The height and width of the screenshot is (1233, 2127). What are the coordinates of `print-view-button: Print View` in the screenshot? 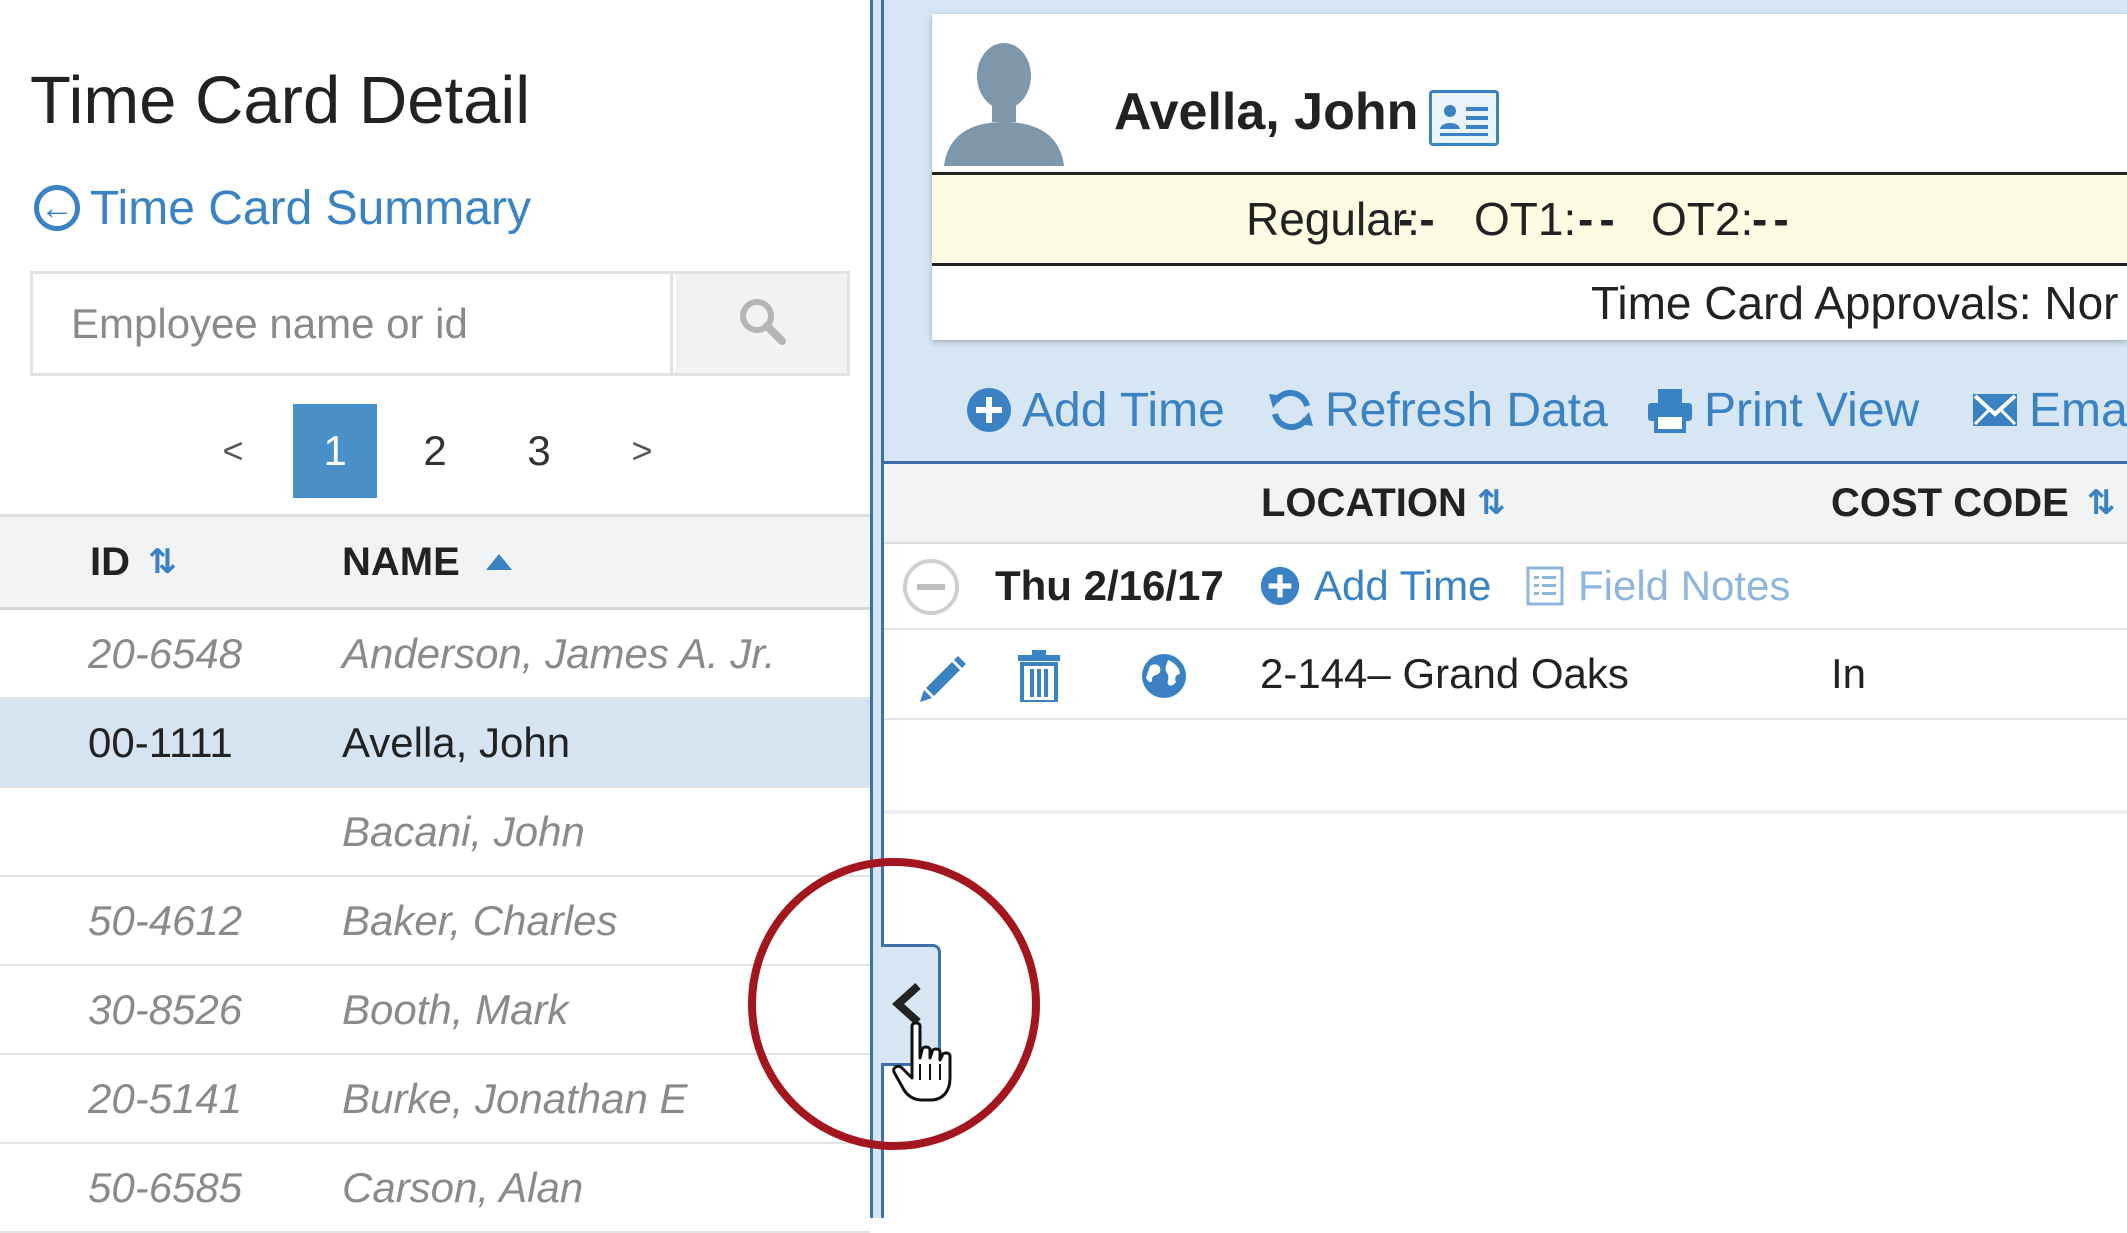 It's located at (1782, 410).